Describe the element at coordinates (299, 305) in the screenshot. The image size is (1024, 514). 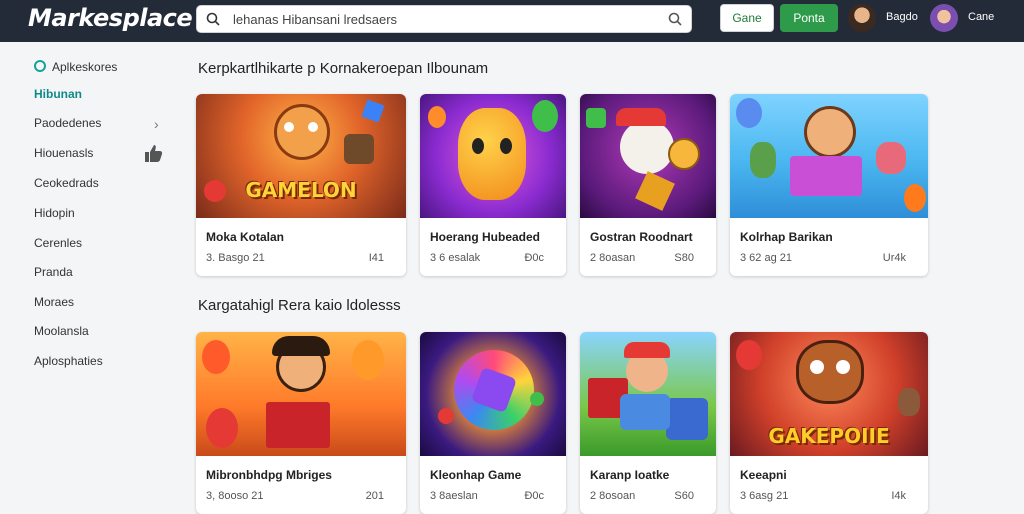
I see `section-title: Kargatahigl Rera kaio ldolesss` at that location.